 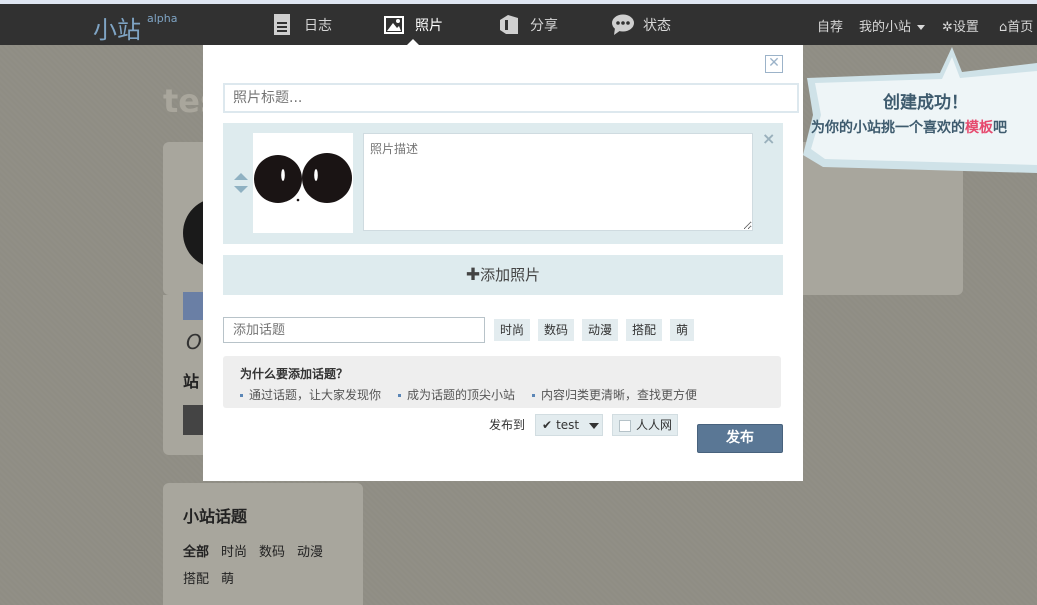 I want to click on bubble-title: 创建成功！, so click(x=925, y=103).